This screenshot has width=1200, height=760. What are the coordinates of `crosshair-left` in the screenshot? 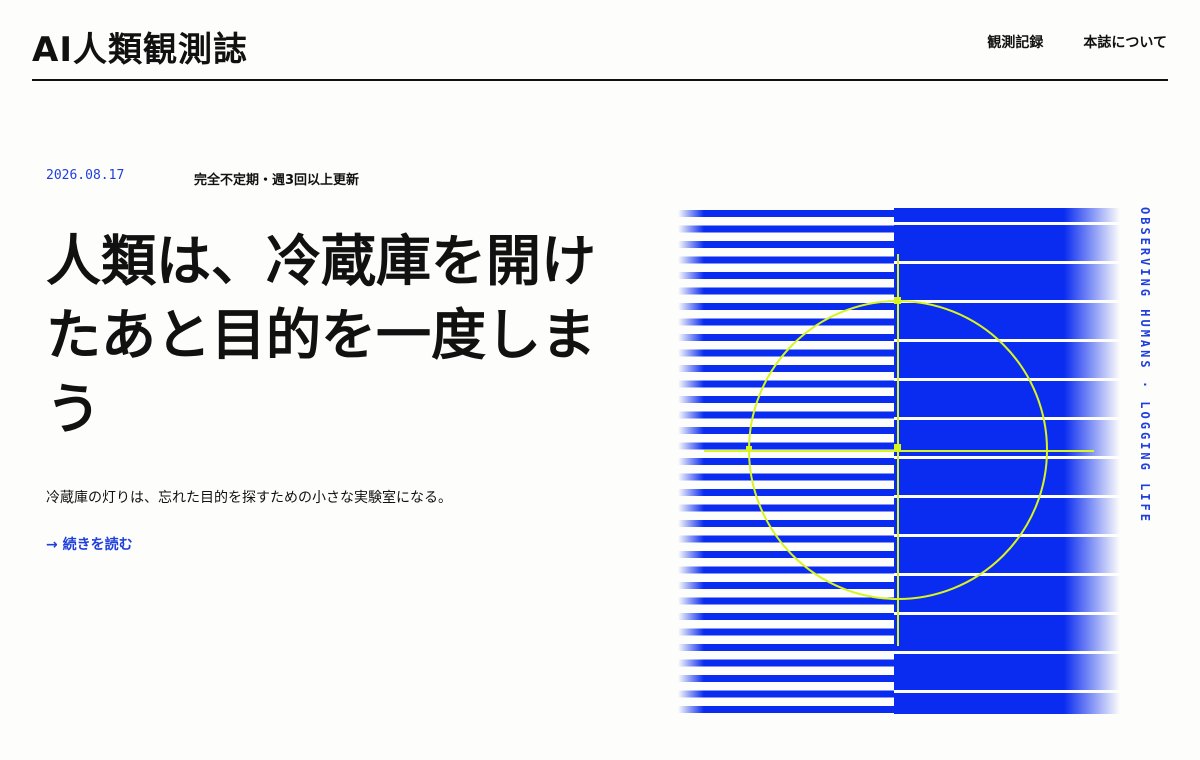 It's located at (749, 449).